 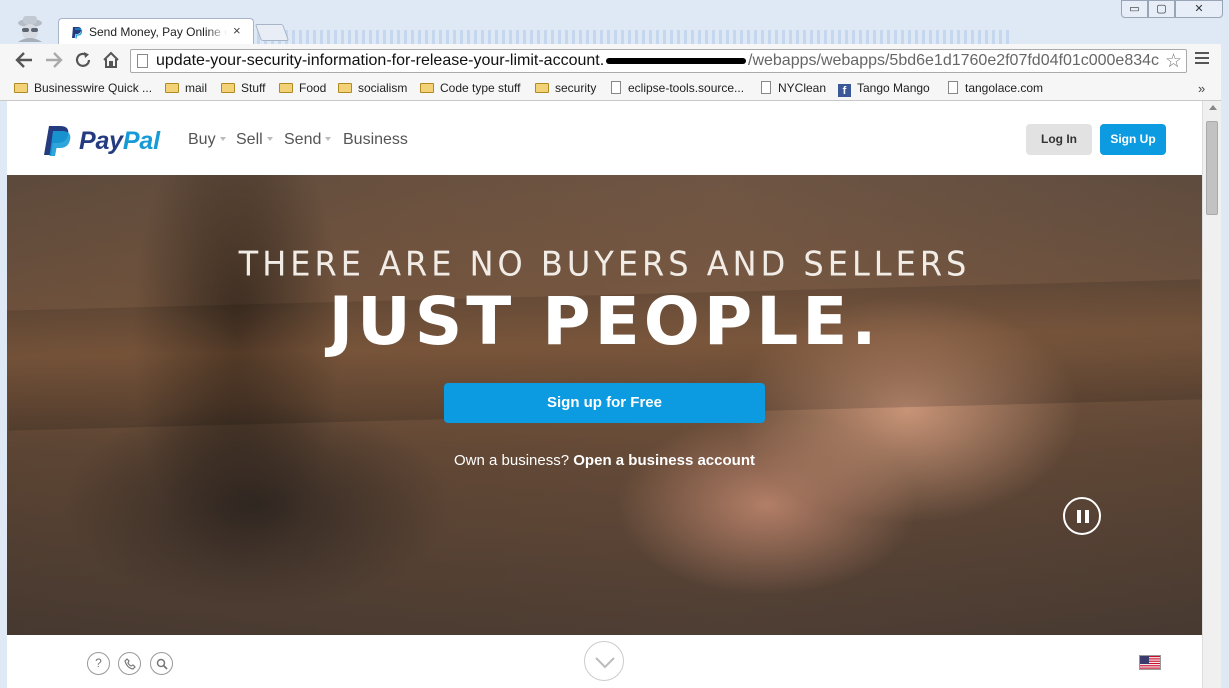 What do you see at coordinates (383, 88) in the screenshot?
I see `bookmark-label: socialism` at bounding box center [383, 88].